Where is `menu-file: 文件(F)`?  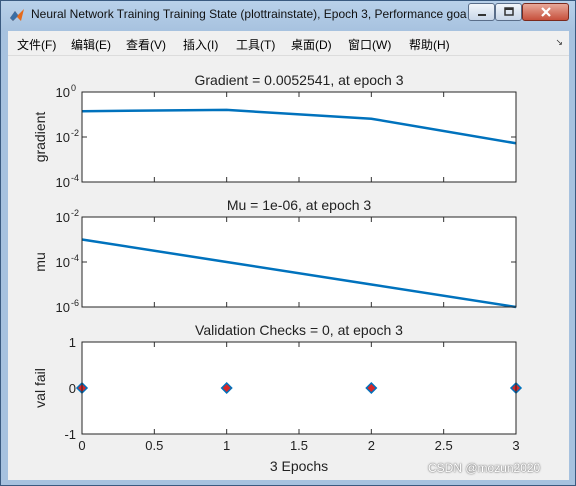
menu-file: 文件(F) is located at coordinates (36, 44).